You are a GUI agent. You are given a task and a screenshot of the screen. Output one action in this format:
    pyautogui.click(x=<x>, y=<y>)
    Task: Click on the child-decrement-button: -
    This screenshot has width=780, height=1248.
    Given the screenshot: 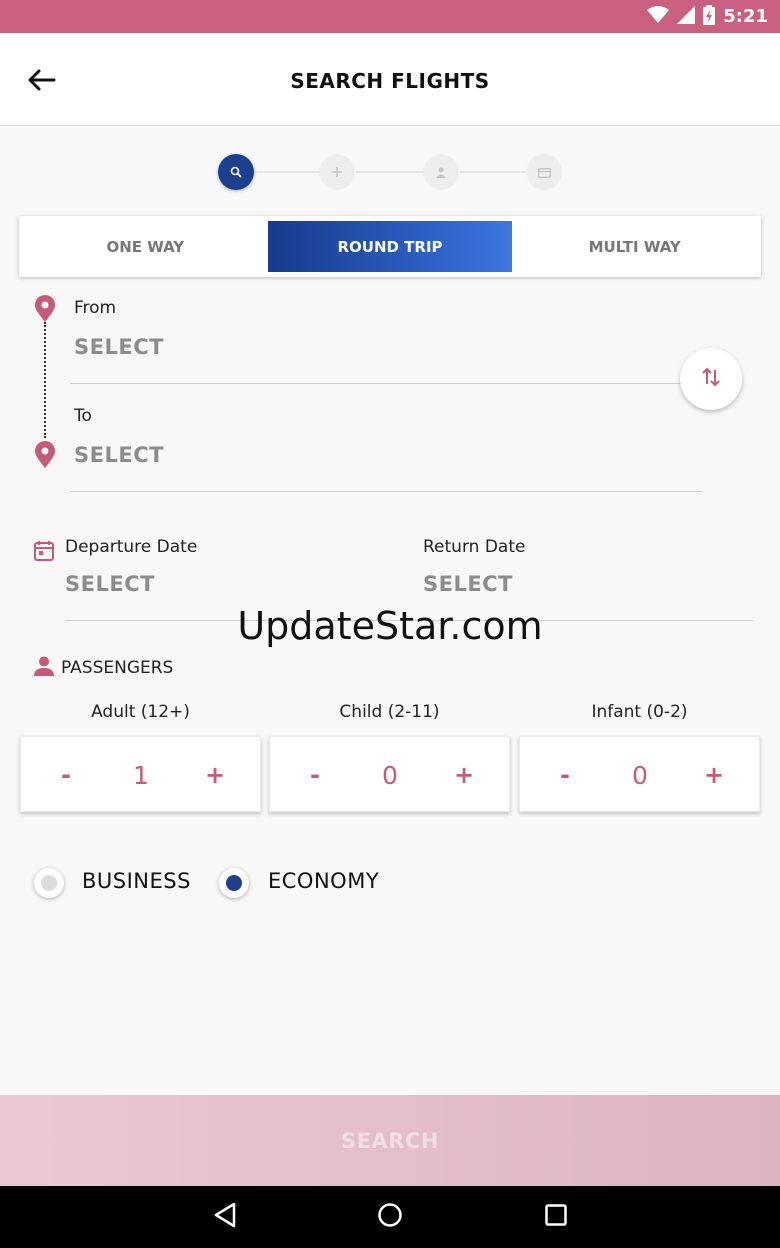 What is the action you would take?
    pyautogui.click(x=315, y=775)
    